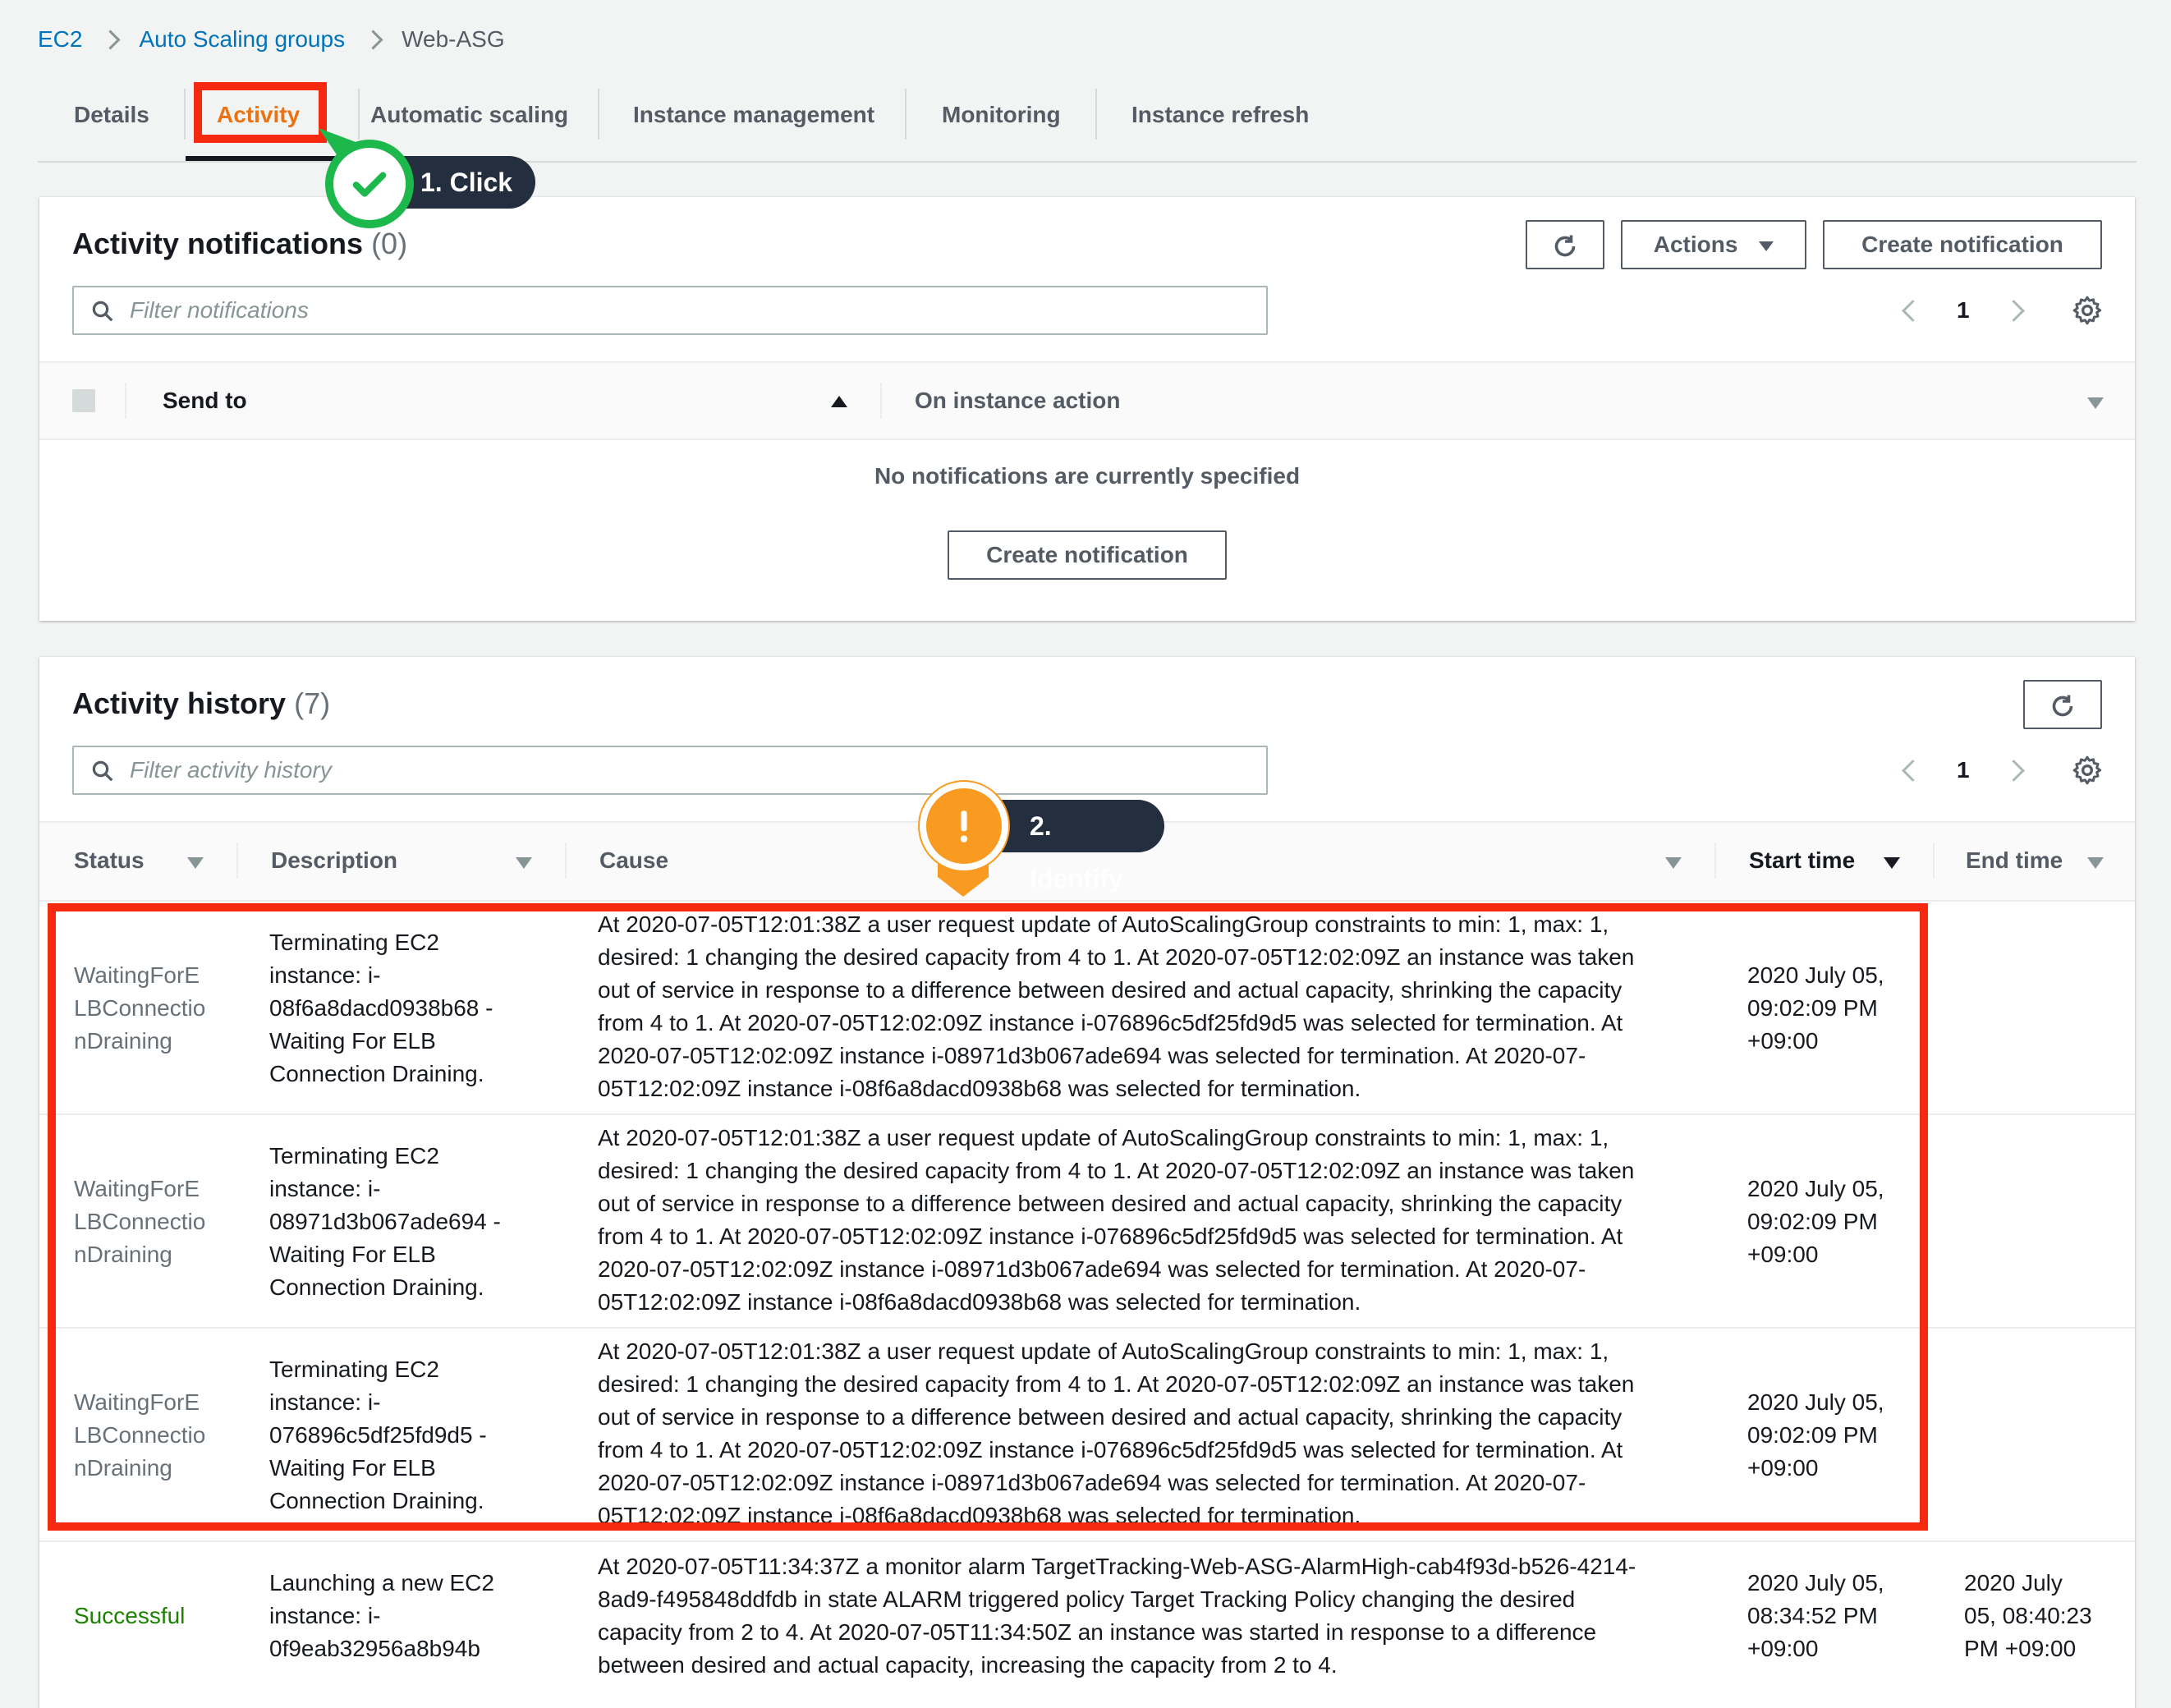 This screenshot has width=2171, height=1708. Describe the element at coordinates (130, 1615) in the screenshot. I see `row-status: Successful` at that location.